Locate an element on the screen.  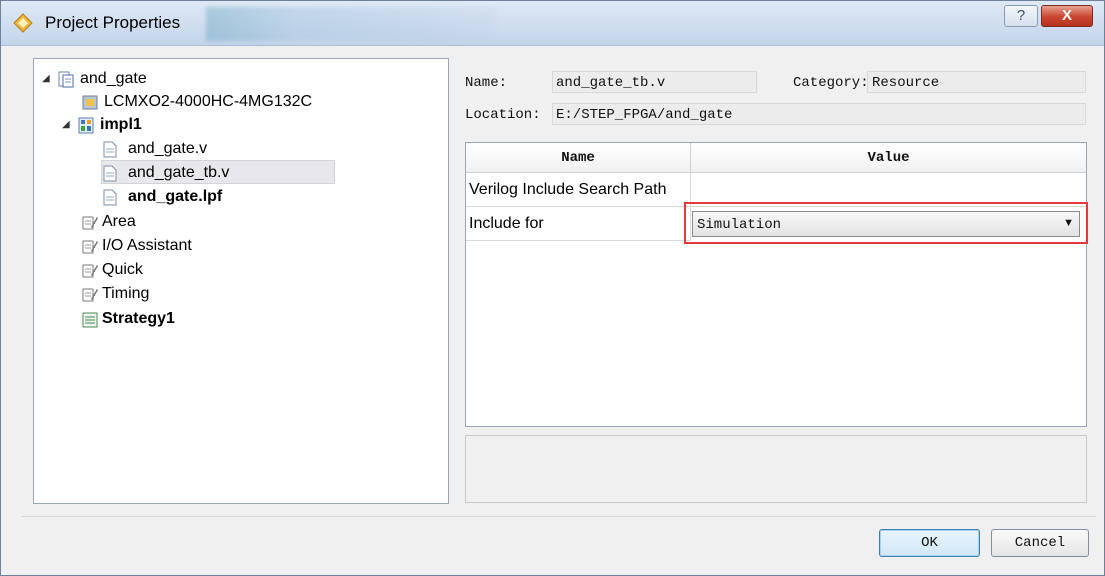
name-label: Name: is located at coordinates (486, 83).